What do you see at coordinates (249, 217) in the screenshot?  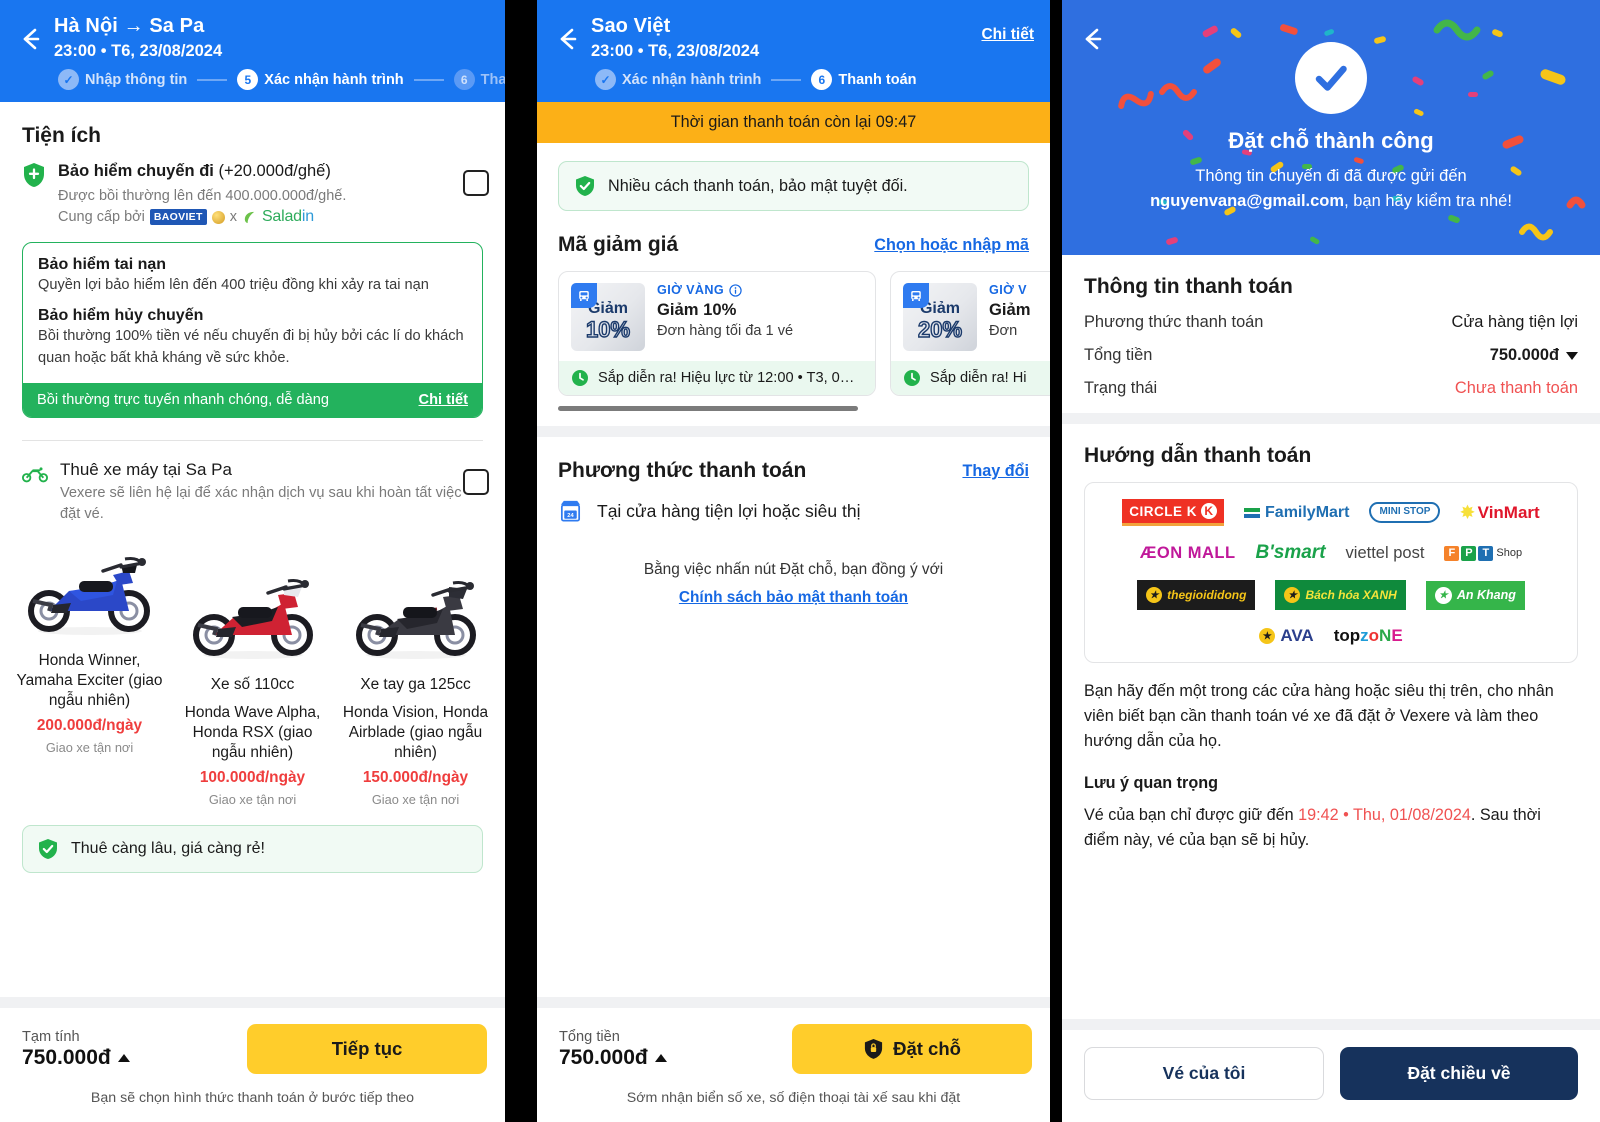 I see `saladin-leaf-icon` at bounding box center [249, 217].